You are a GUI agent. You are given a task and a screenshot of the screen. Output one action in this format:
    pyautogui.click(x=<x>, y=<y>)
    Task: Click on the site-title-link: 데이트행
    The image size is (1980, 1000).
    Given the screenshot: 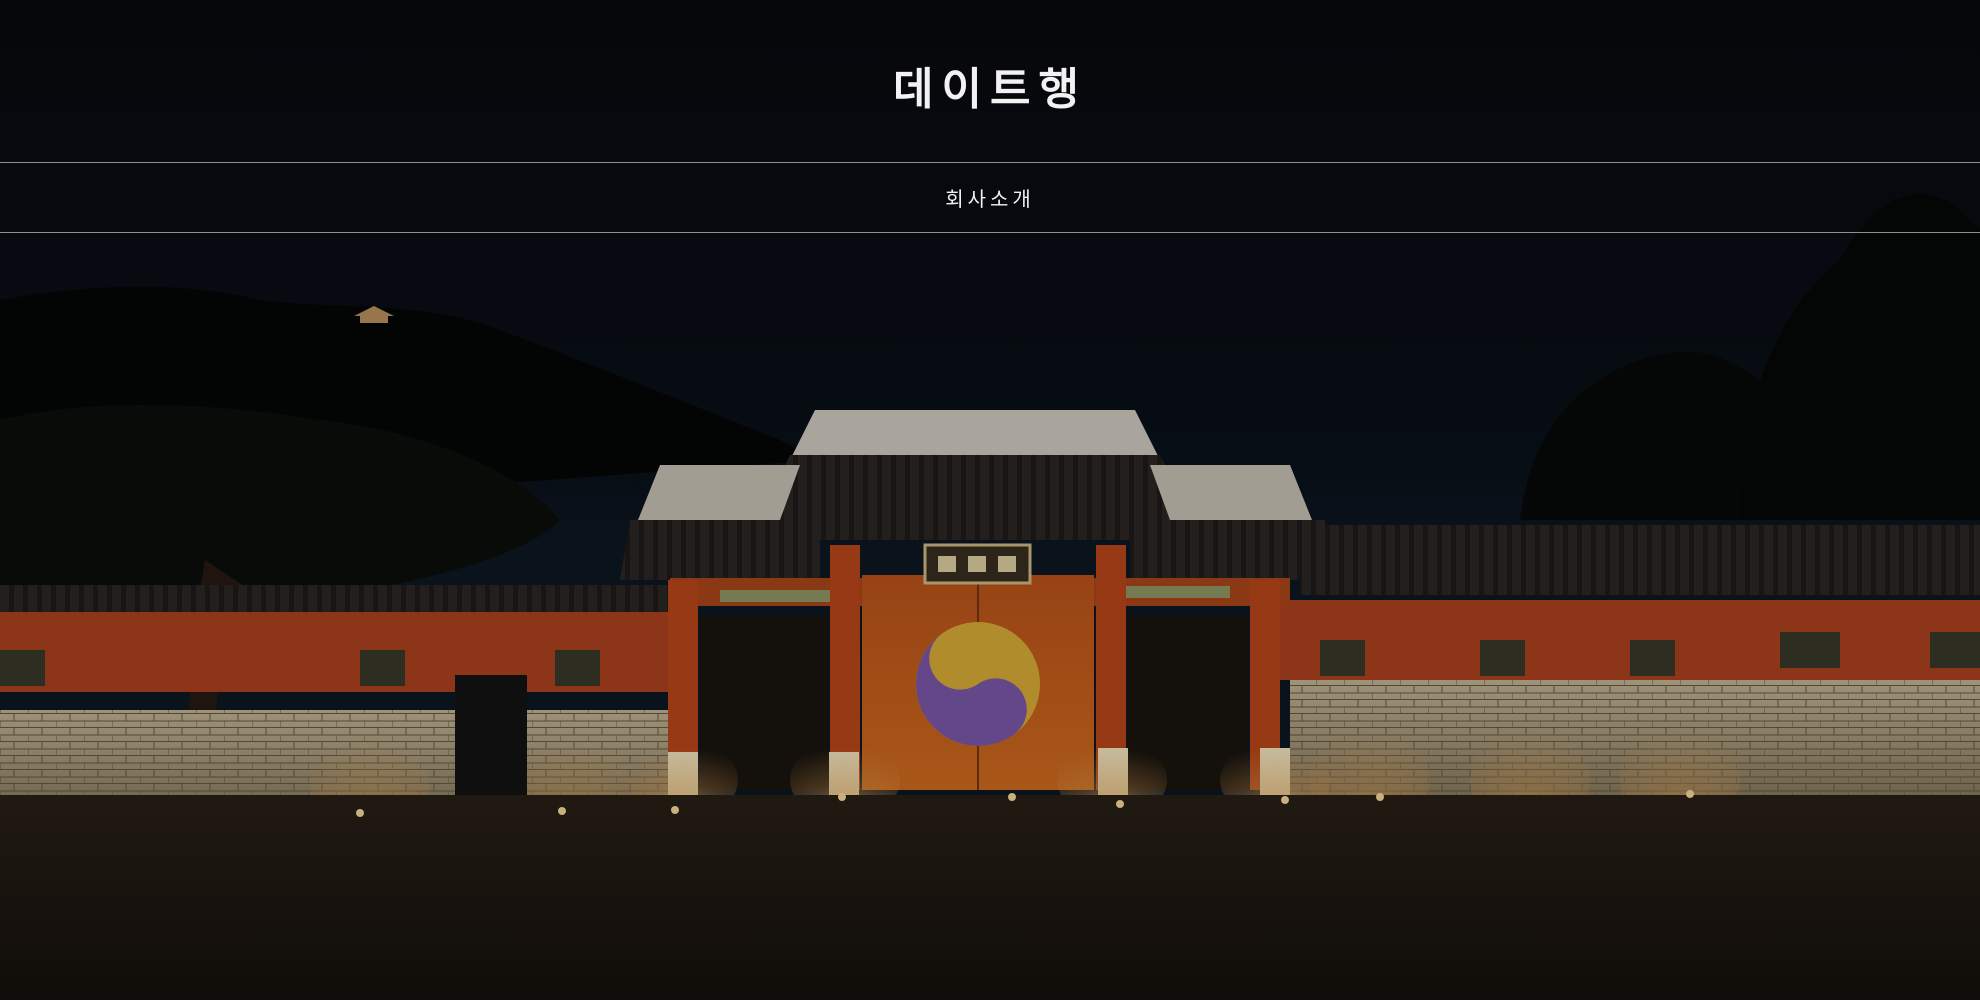 What is the action you would take?
    pyautogui.click(x=990, y=81)
    